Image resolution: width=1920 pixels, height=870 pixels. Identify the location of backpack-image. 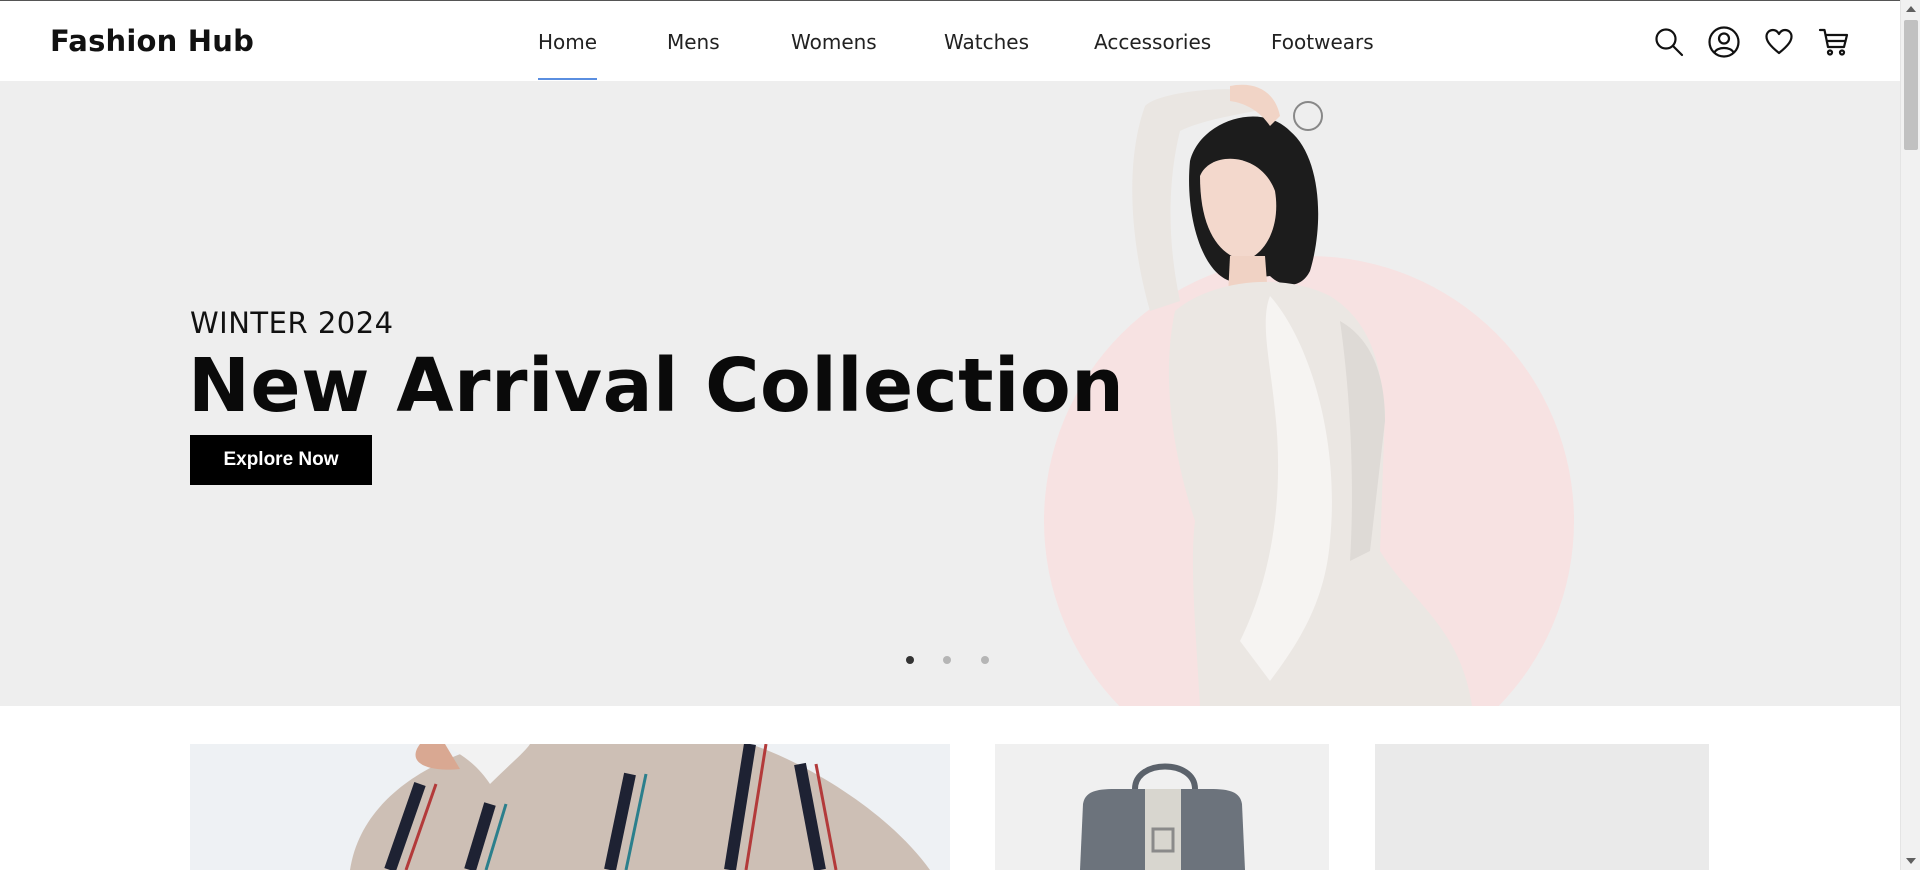
(1162, 807).